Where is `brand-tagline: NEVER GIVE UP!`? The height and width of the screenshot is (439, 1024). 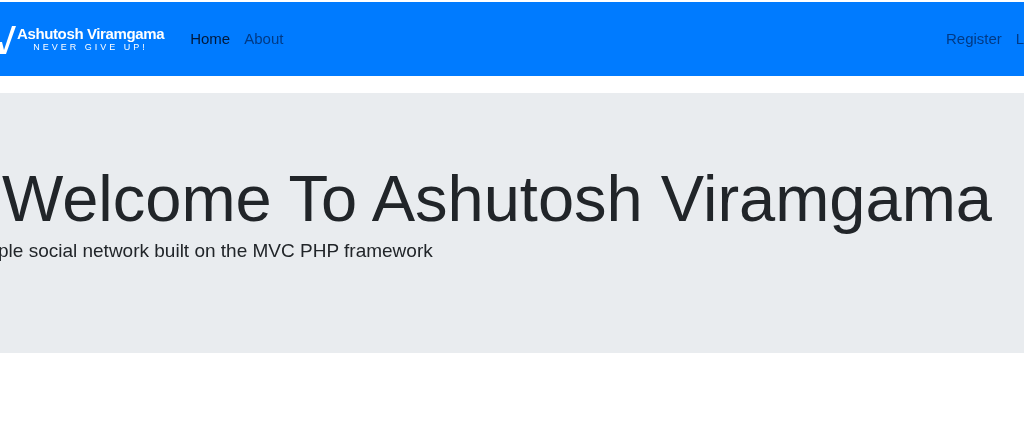 brand-tagline: NEVER GIVE UP! is located at coordinates (90, 47).